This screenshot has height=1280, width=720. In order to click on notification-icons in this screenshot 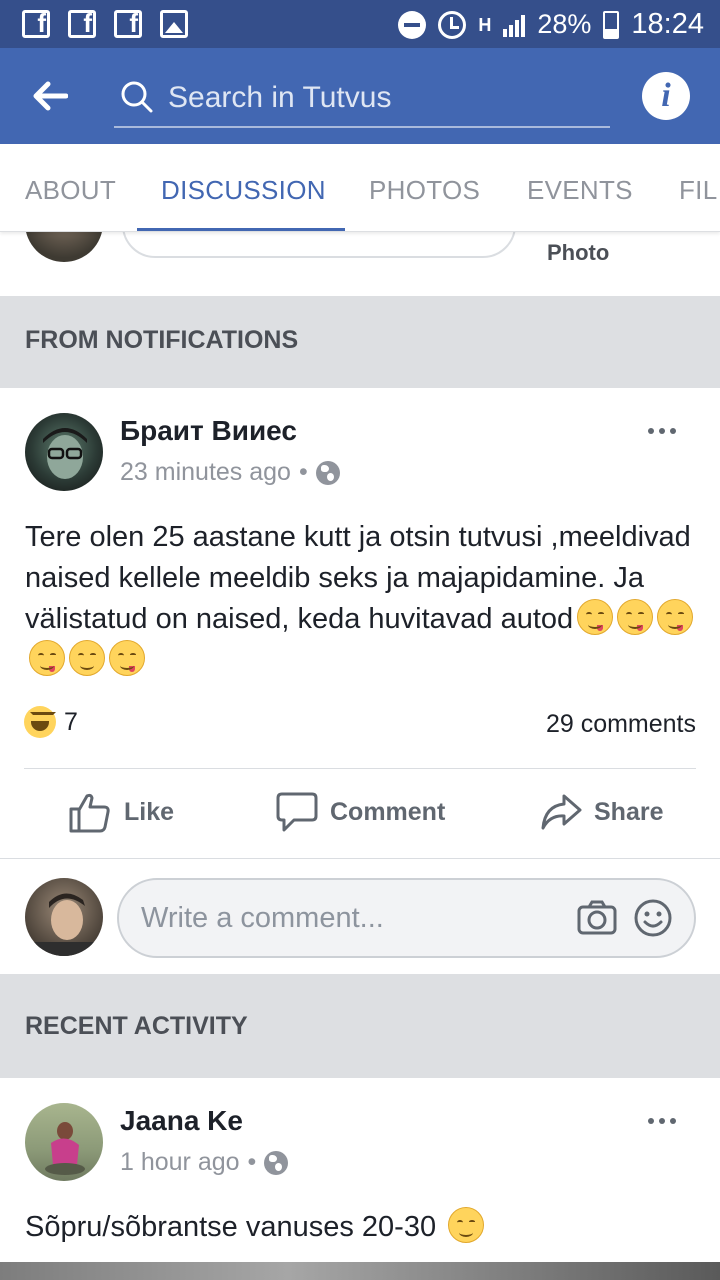, I will do `click(105, 23)`.